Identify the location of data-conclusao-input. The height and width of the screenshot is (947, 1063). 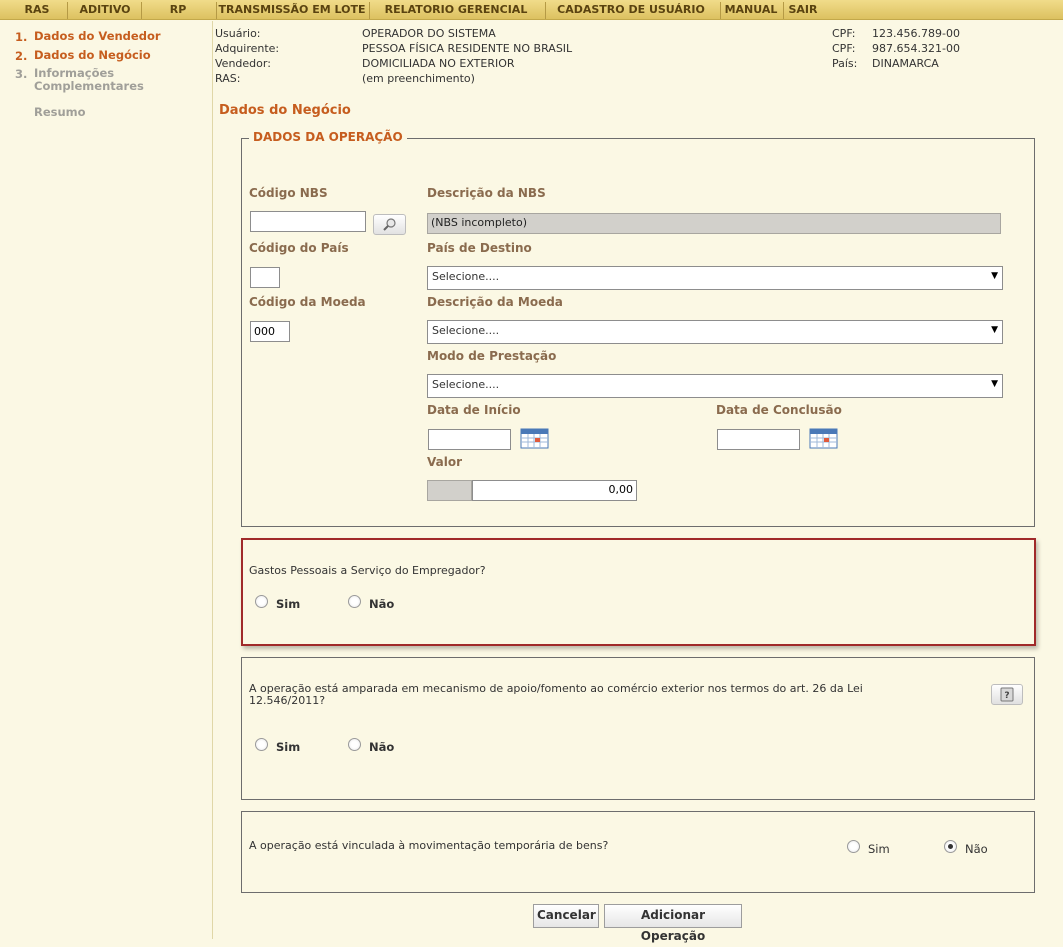
(758, 439).